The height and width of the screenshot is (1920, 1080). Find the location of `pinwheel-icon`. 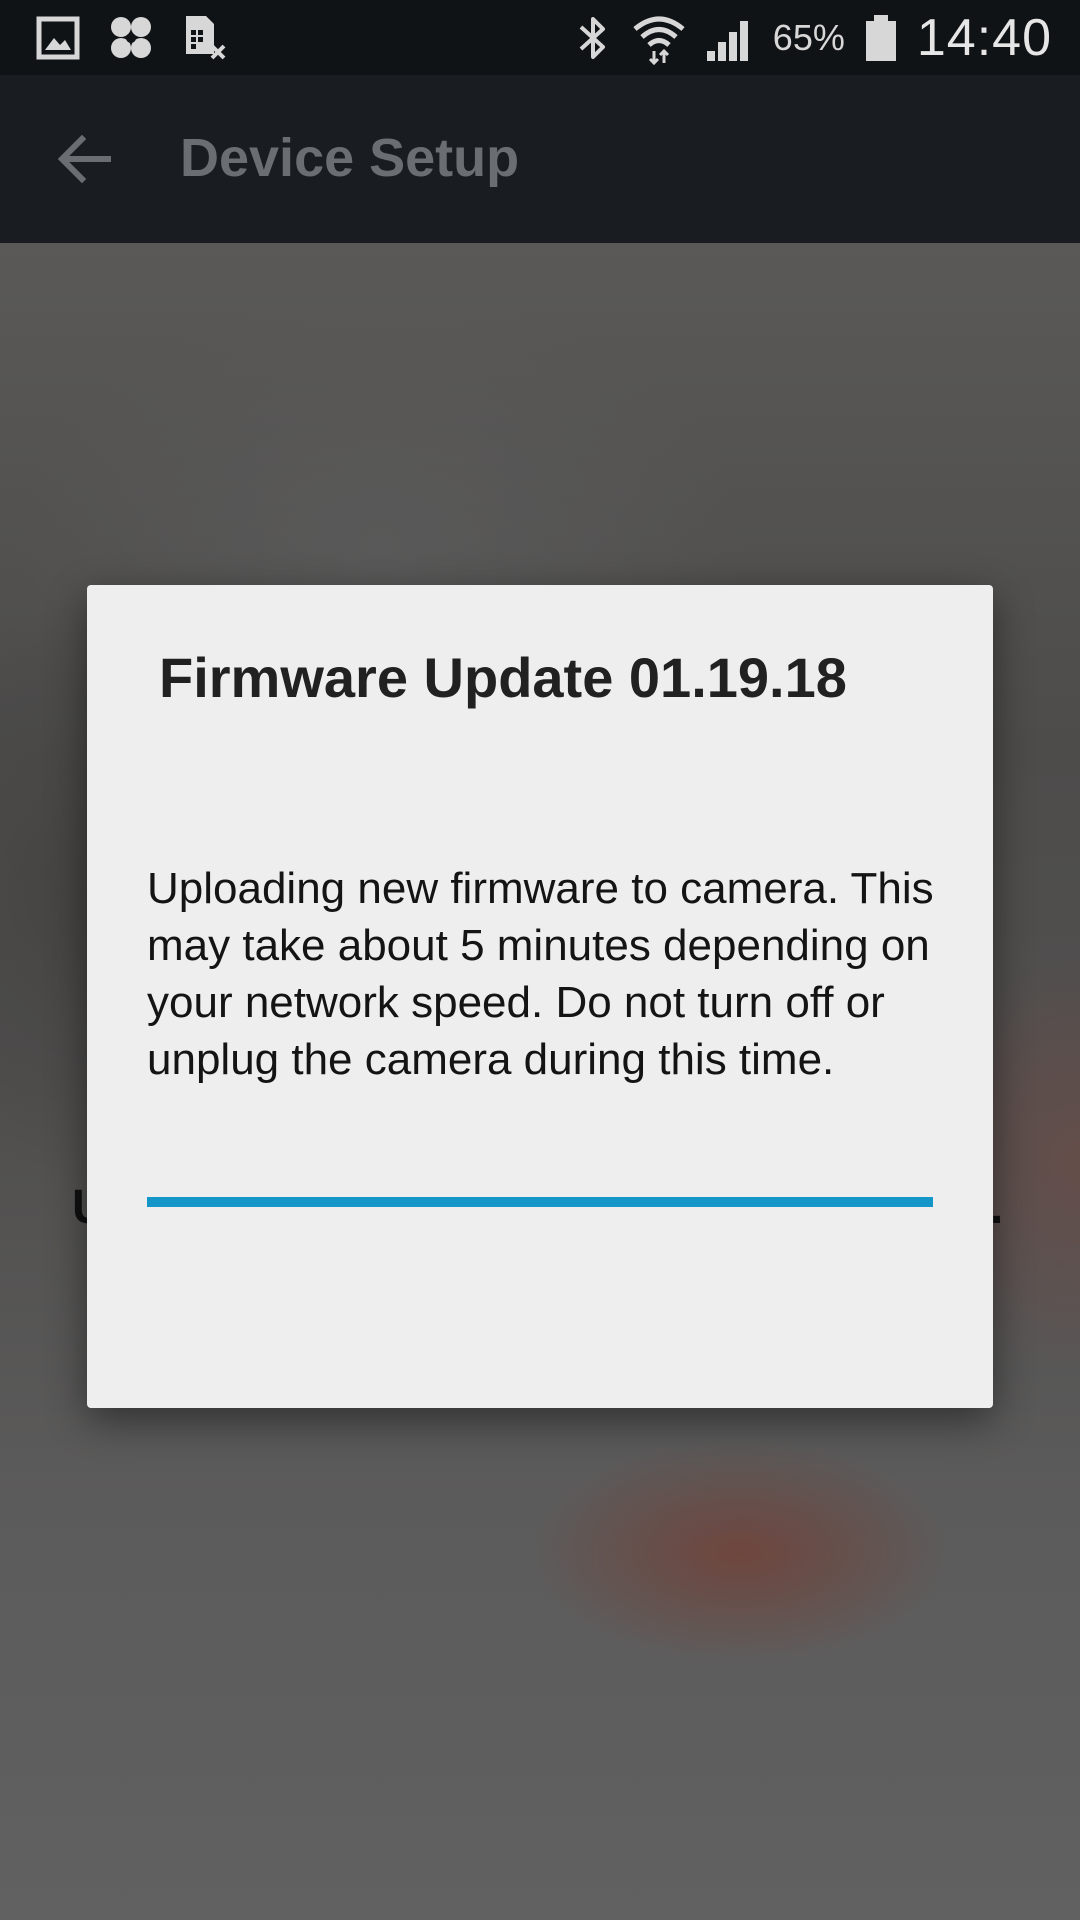

pinwheel-icon is located at coordinates (131, 38).